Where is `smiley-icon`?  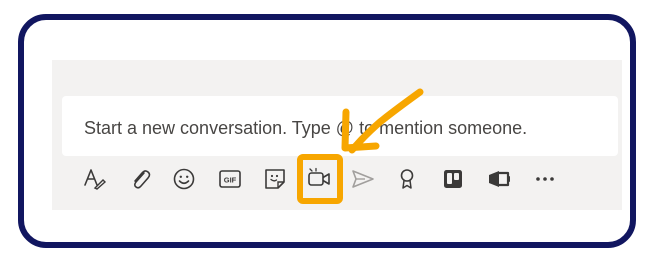
smiley-icon is located at coordinates (184, 179).